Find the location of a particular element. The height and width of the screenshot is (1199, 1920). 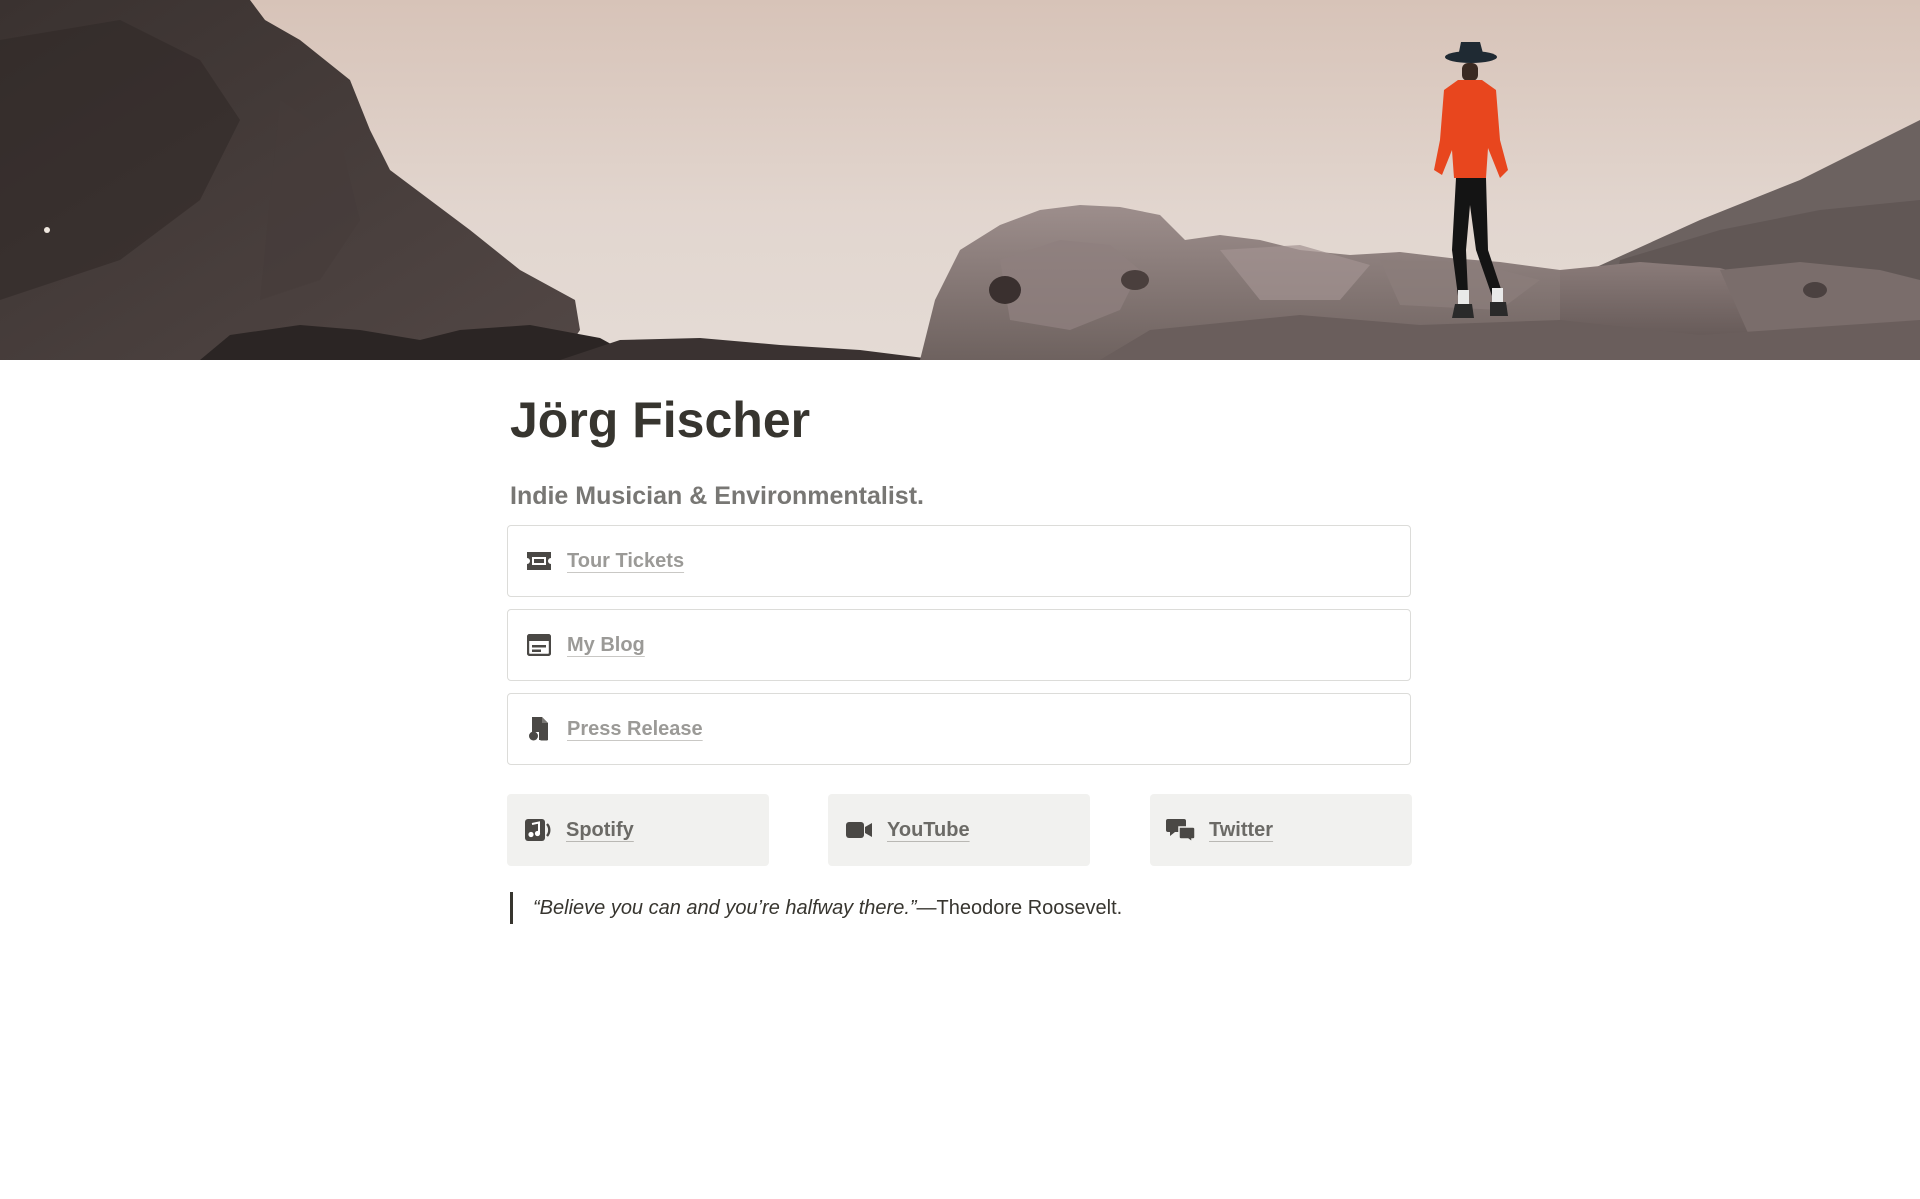

ticket-icon is located at coordinates (539, 561).